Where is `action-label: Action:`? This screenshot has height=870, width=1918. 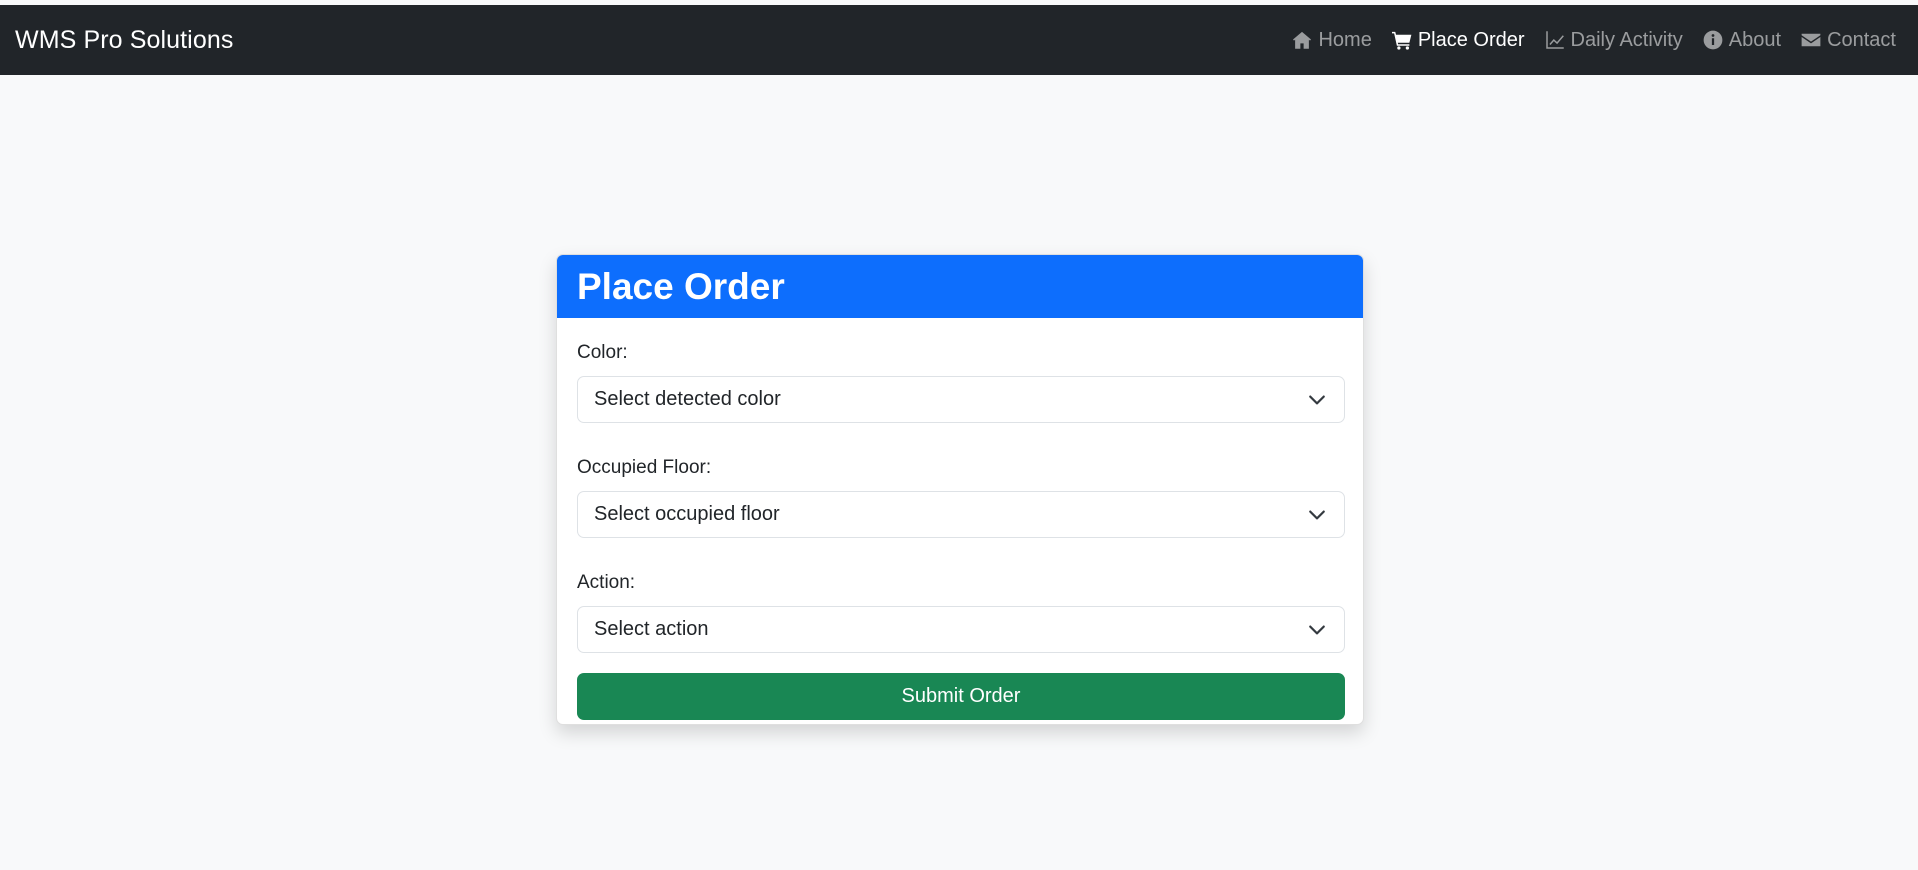 action-label: Action: is located at coordinates (606, 582).